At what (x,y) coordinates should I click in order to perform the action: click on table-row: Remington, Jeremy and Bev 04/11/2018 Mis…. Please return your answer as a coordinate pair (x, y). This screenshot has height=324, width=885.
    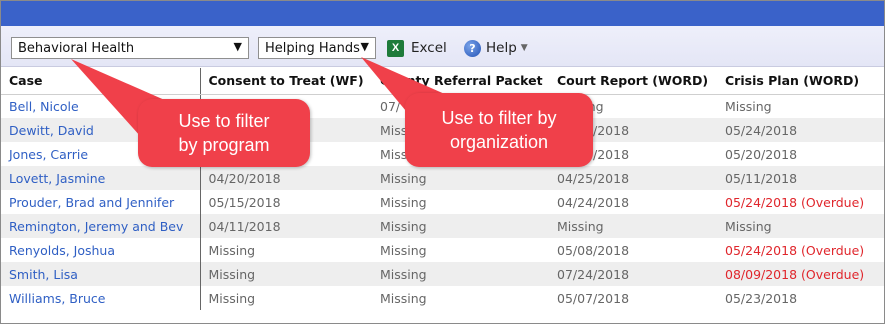
    Looking at the image, I should click on (442, 226).